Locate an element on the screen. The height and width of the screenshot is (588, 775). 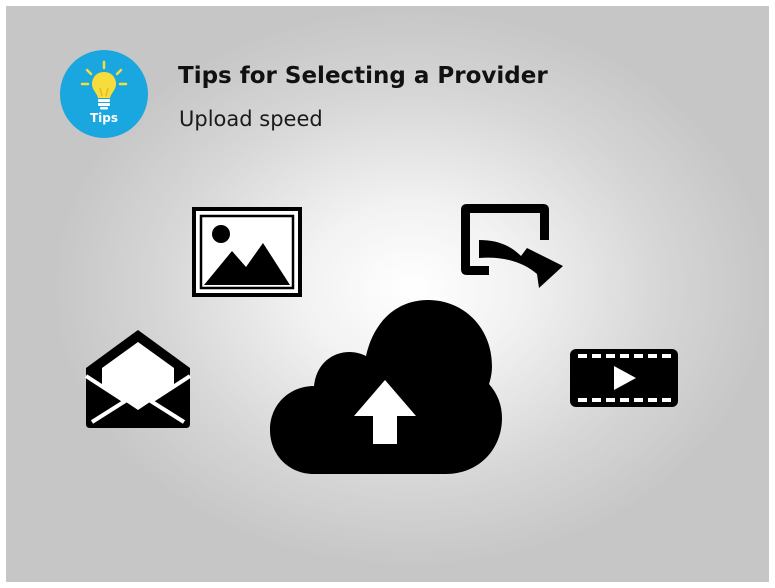
share-screen-icon is located at coordinates (512, 246).